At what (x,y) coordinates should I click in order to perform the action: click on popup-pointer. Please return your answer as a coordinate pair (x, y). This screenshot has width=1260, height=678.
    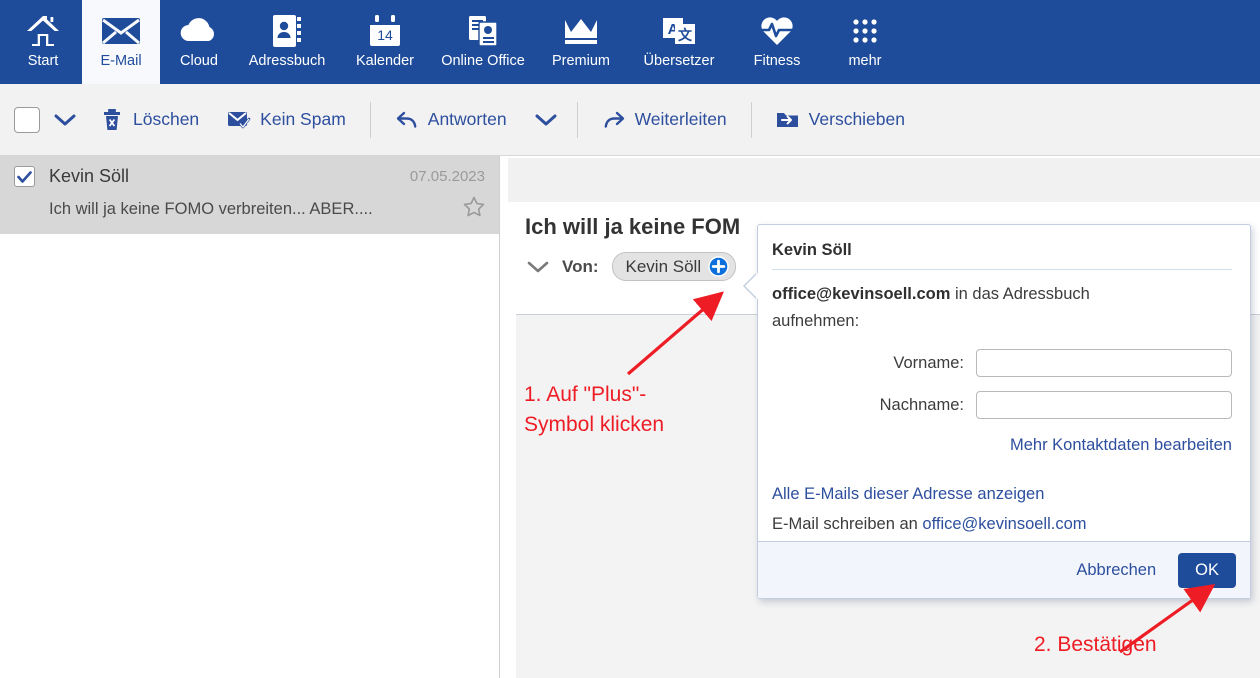
    Looking at the image, I should click on (751, 286).